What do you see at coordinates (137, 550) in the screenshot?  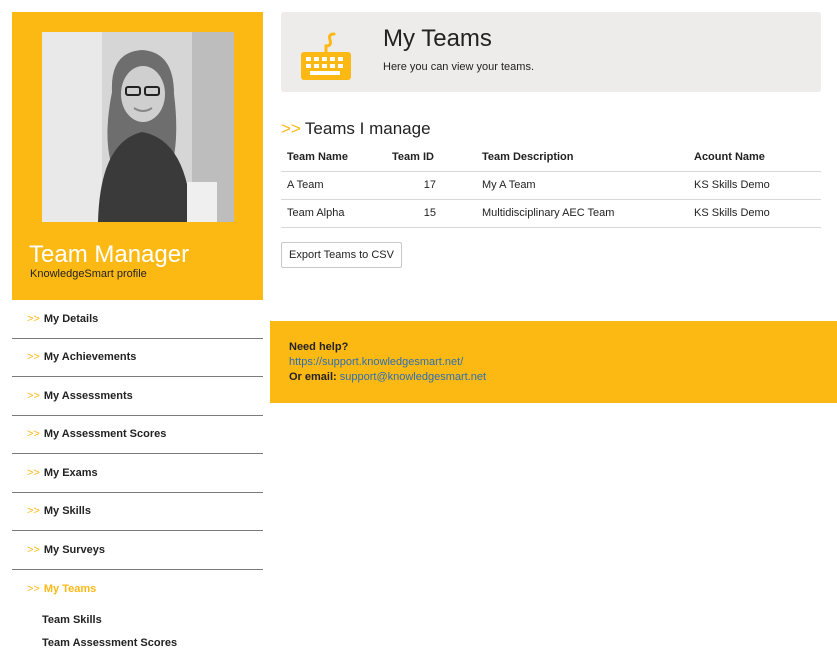 I see `sidebar-item-my-surveys: >> My Surveys` at bounding box center [137, 550].